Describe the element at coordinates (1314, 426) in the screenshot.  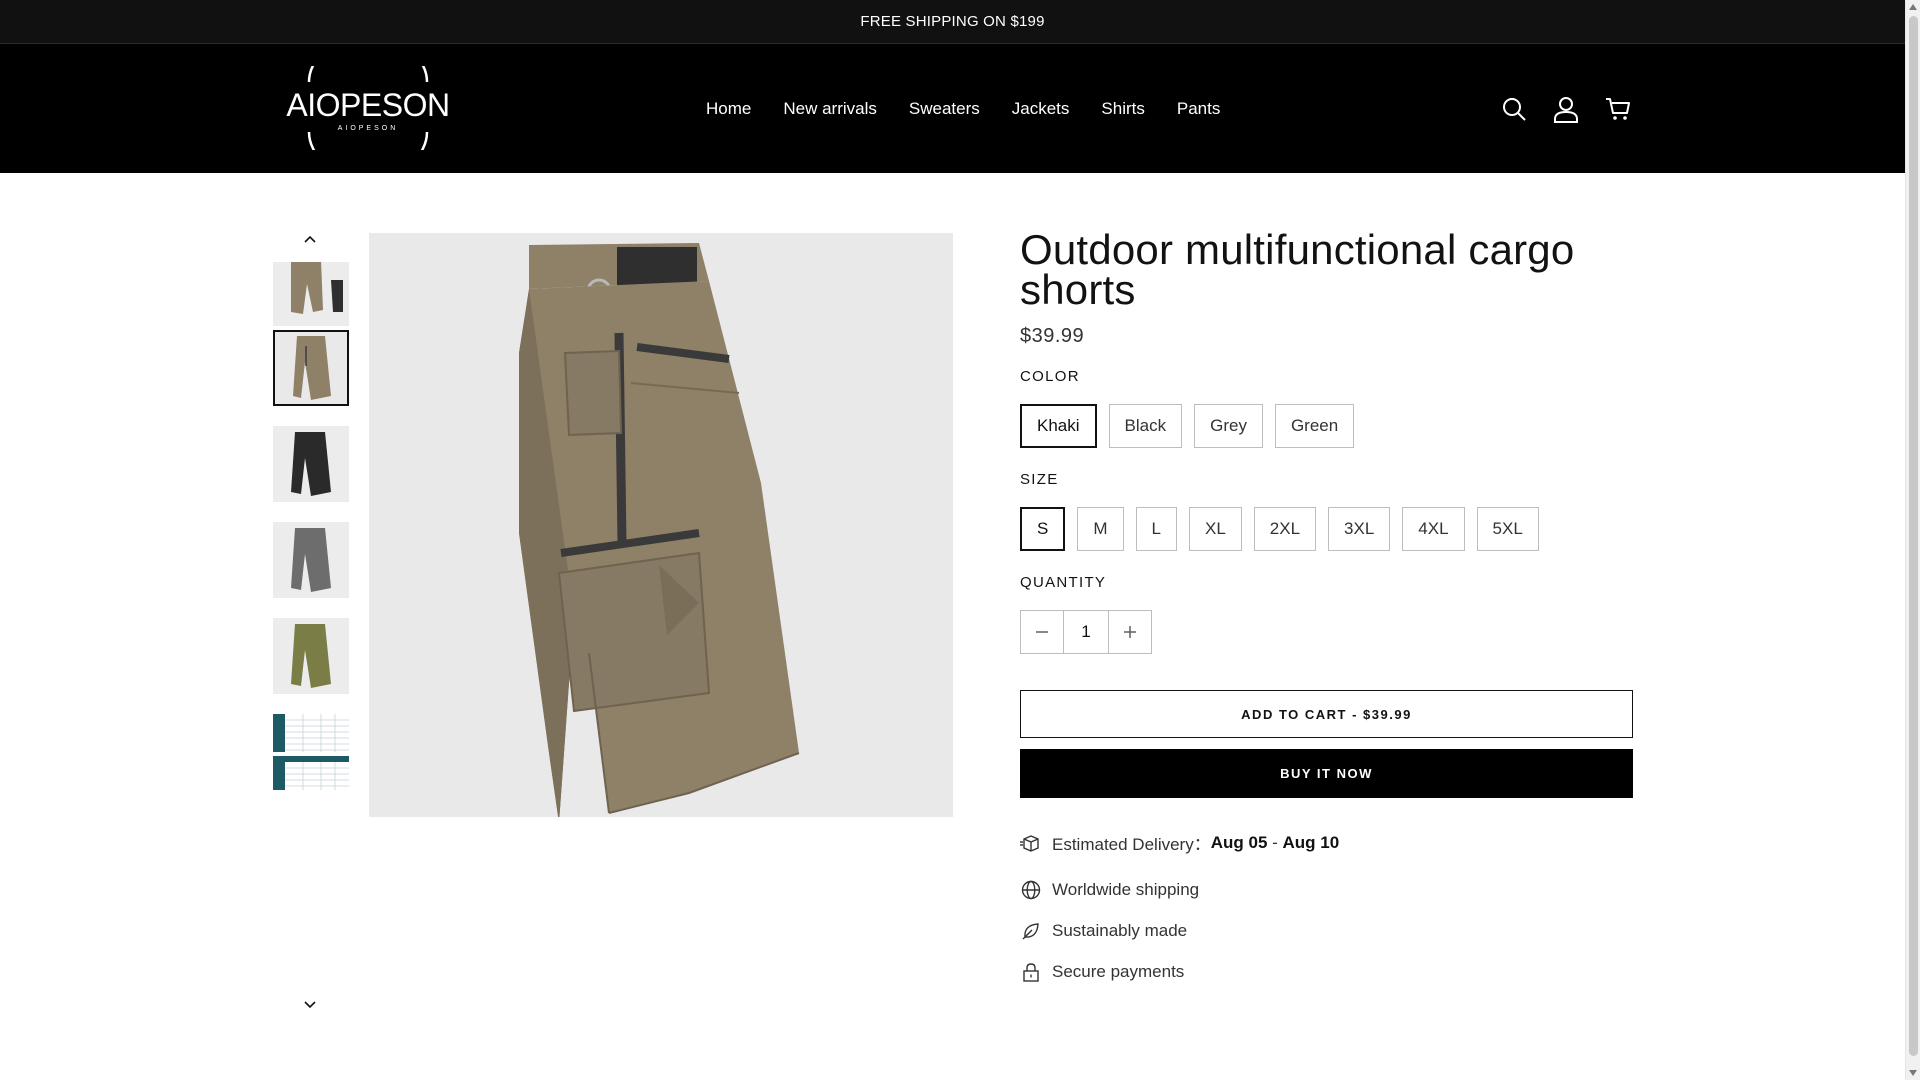
I see `color-option-green: Green` at that location.